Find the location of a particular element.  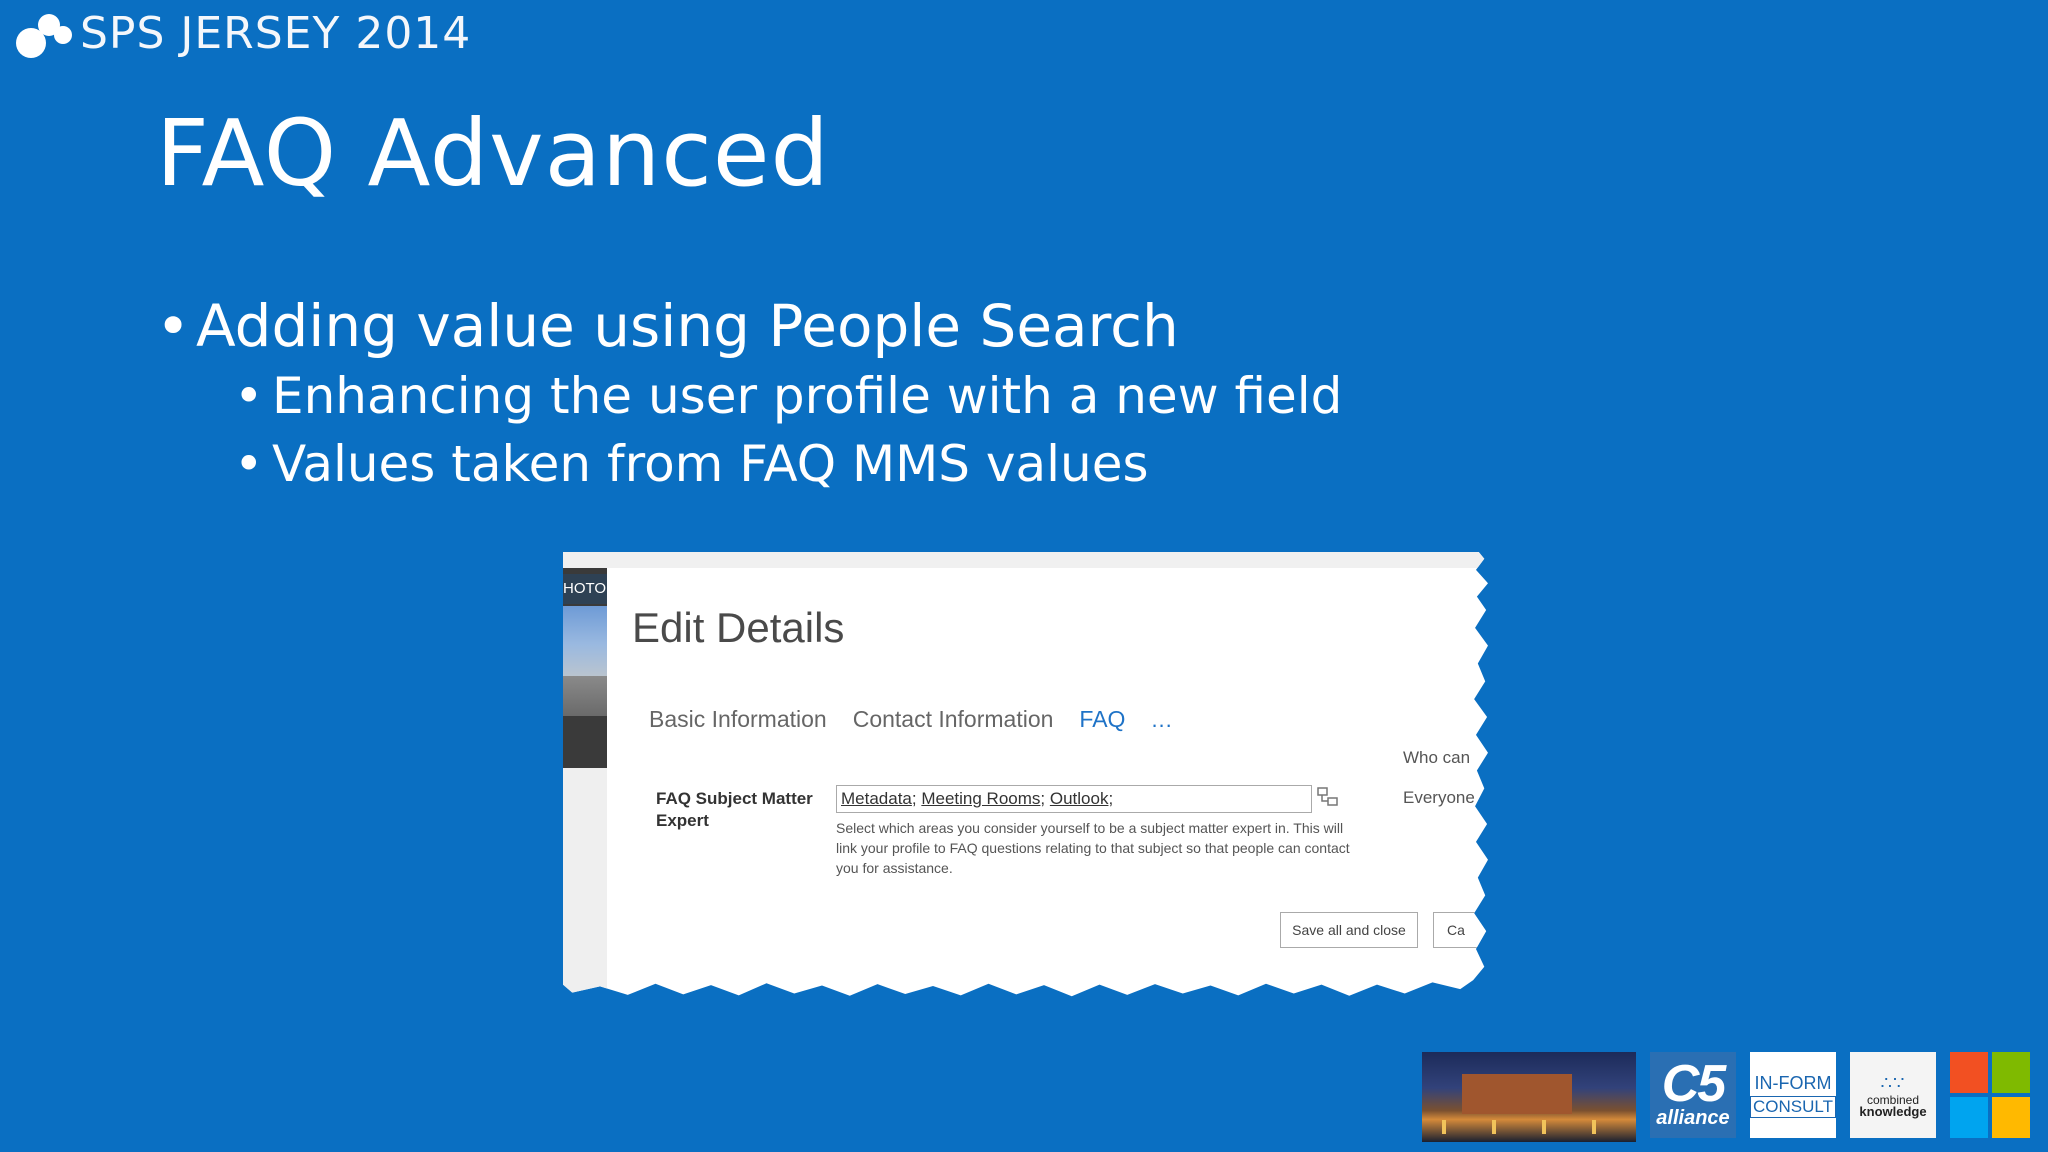

privacy-header: Who can is located at coordinates (1437, 757).